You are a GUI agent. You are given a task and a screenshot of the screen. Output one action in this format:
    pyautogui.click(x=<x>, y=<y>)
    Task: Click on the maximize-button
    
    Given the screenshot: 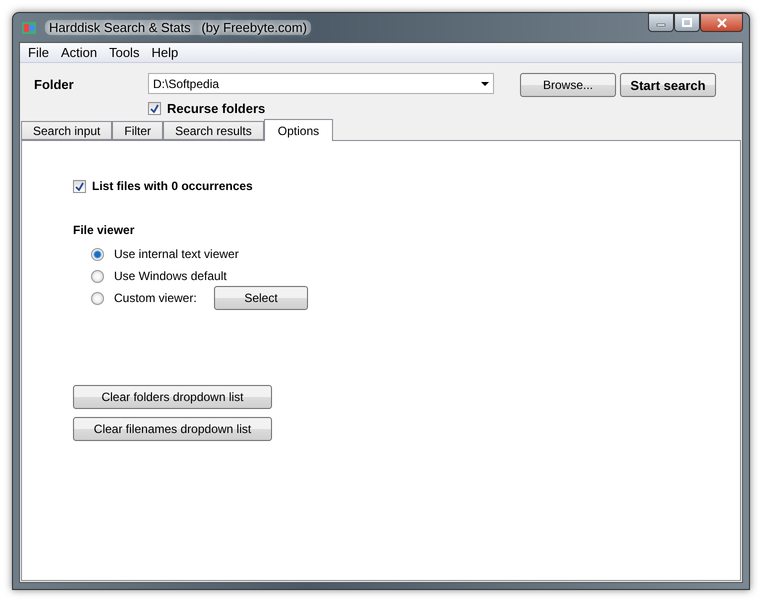 What is the action you would take?
    pyautogui.click(x=687, y=22)
    